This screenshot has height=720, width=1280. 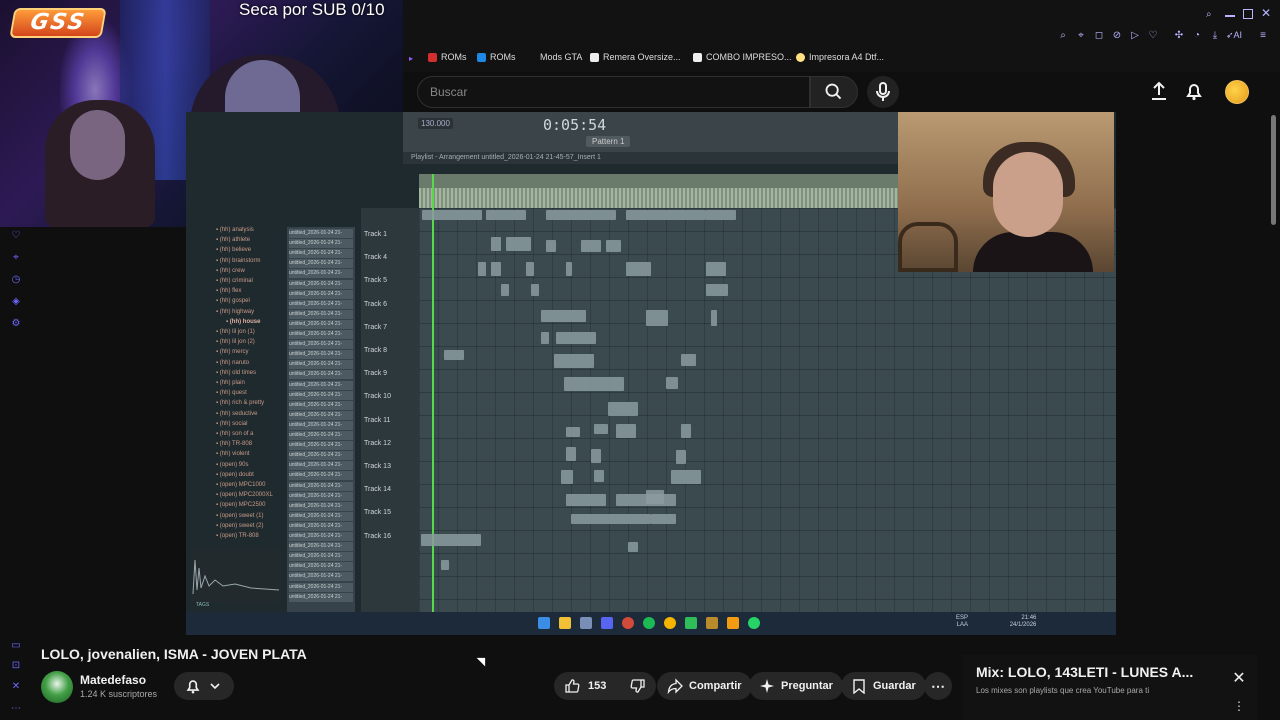 I want to click on like-button: 153, so click(x=585, y=686).